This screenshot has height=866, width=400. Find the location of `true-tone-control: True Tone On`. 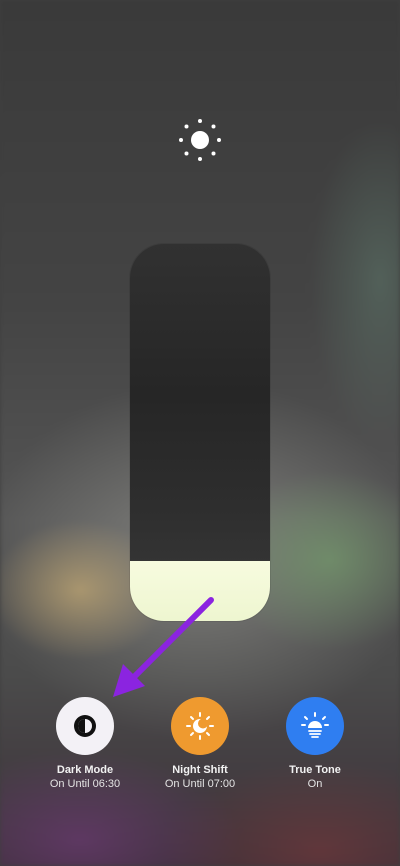

true-tone-control: True Tone On is located at coordinates (315, 744).